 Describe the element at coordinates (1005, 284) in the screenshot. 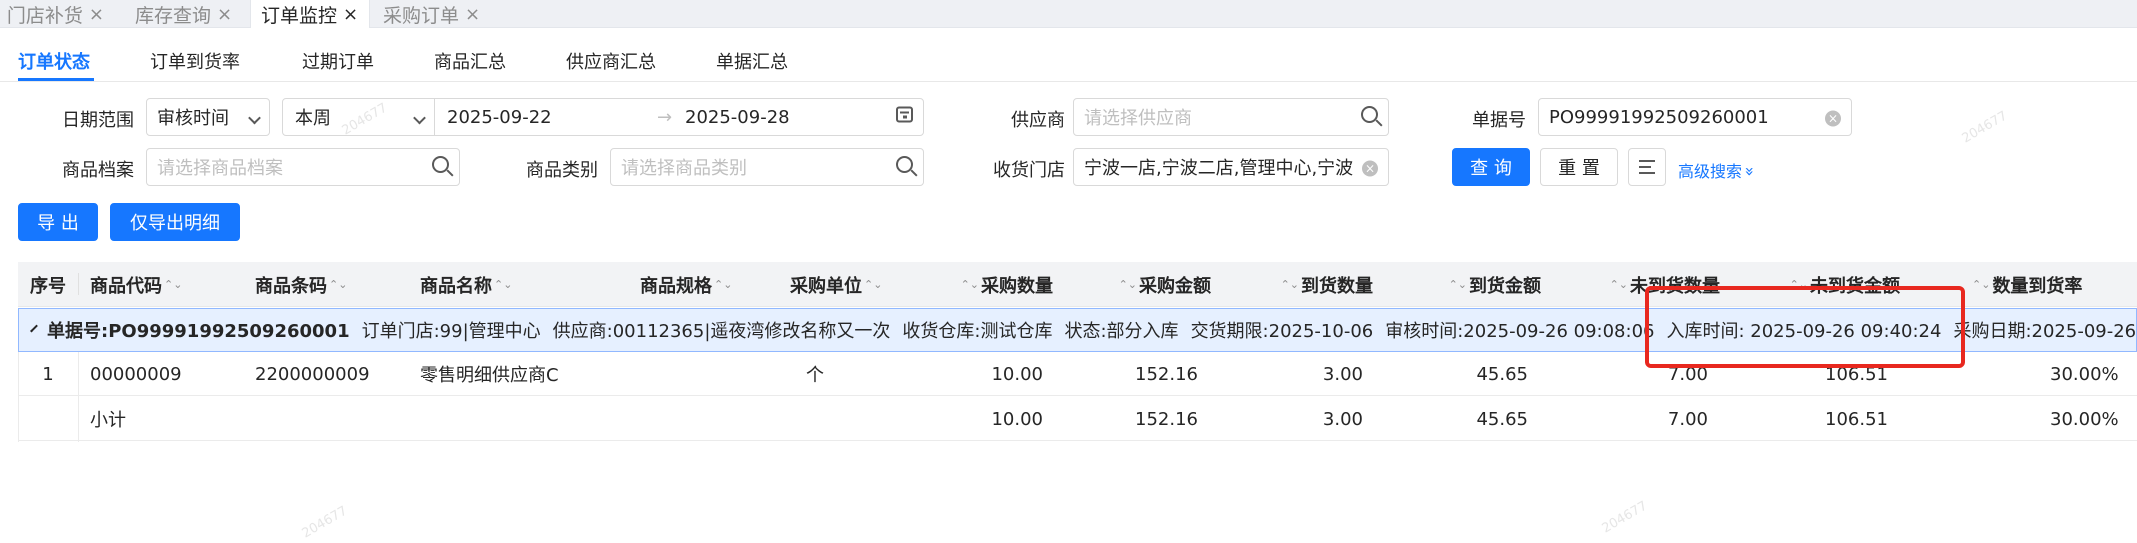

I see `col-purchase-qty: ⌃⌄ 采购数量` at that location.